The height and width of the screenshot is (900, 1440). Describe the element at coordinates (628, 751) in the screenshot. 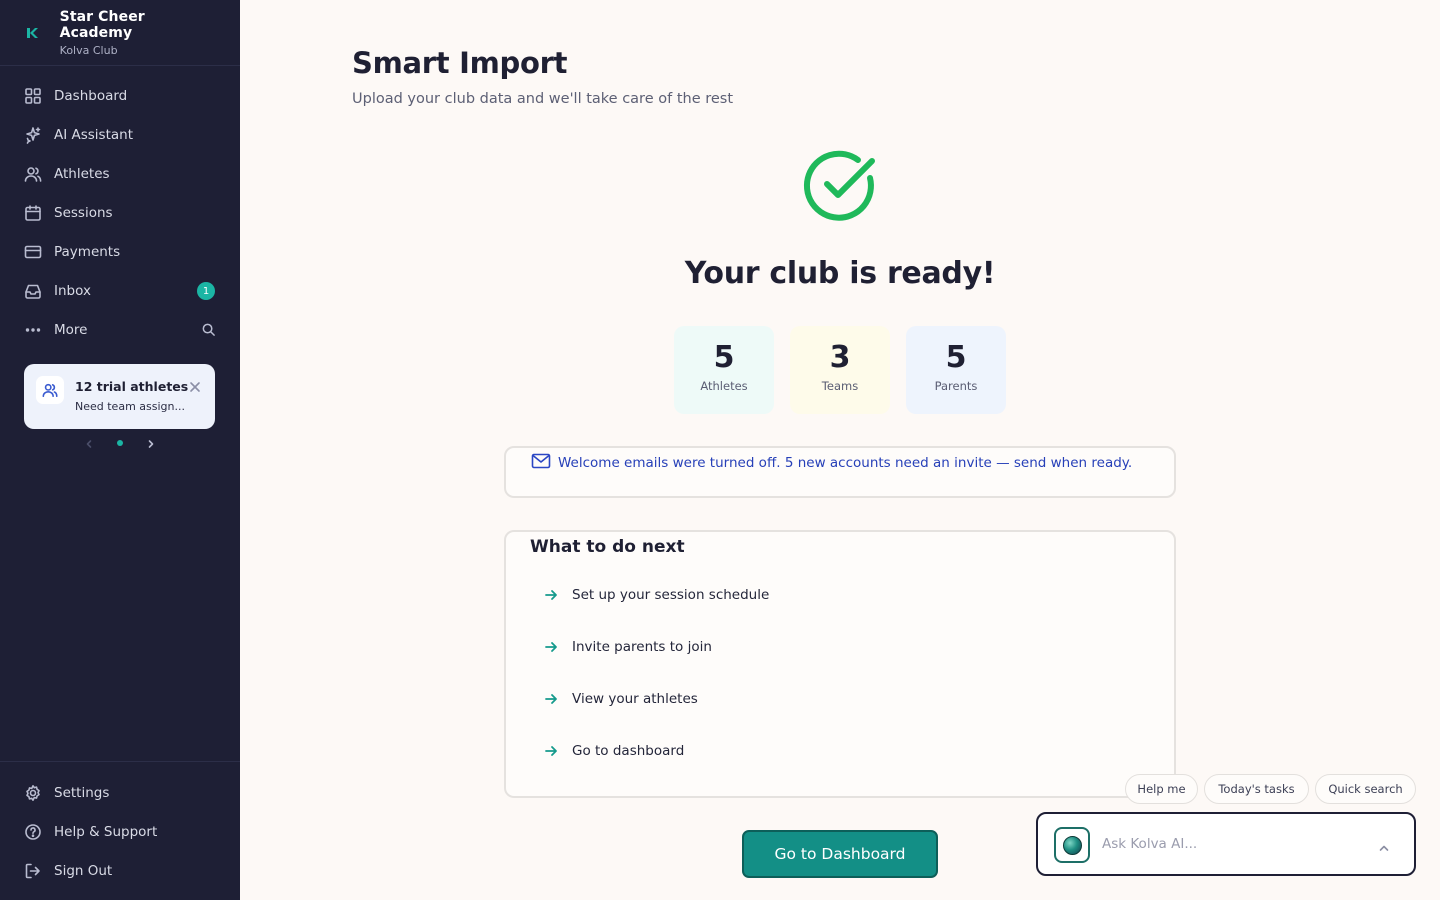

I see `next-step-label: Go to dashboard` at that location.